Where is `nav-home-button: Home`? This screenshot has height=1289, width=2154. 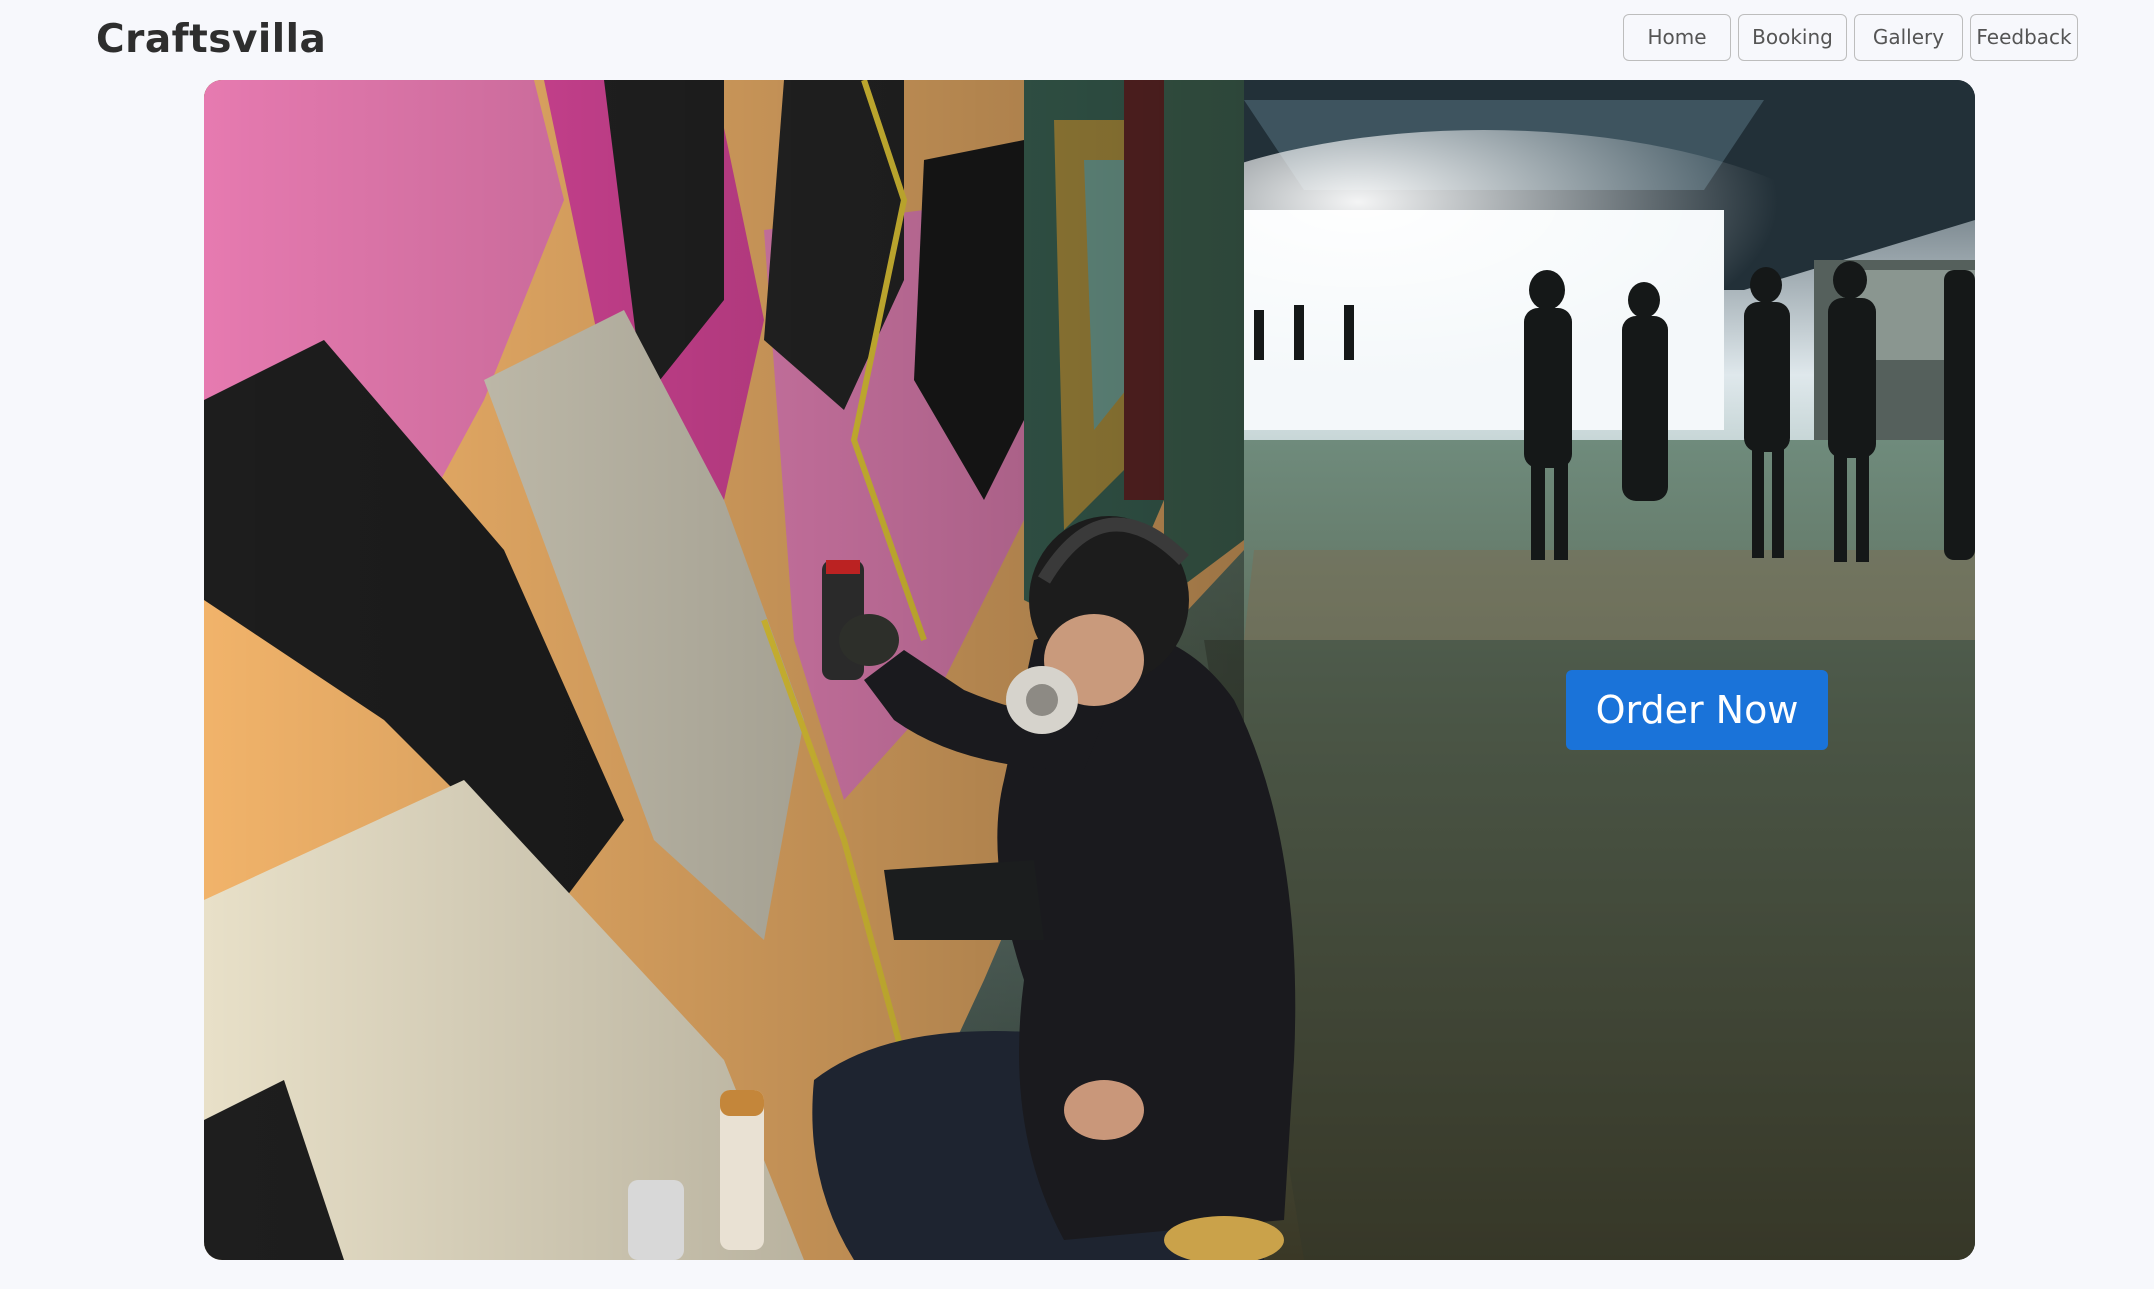
nav-home-button: Home is located at coordinates (1677, 37).